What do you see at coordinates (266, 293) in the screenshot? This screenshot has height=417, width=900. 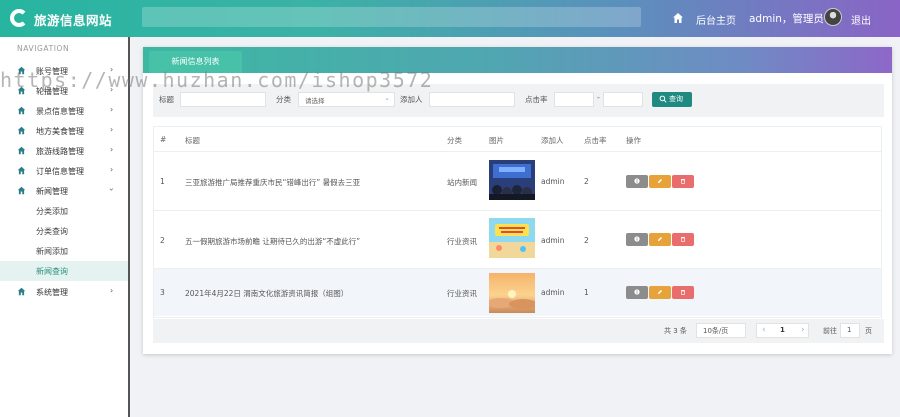 I see `row-title: 2021年4月22日 渭南文化旅游资讯简报（组图）` at bounding box center [266, 293].